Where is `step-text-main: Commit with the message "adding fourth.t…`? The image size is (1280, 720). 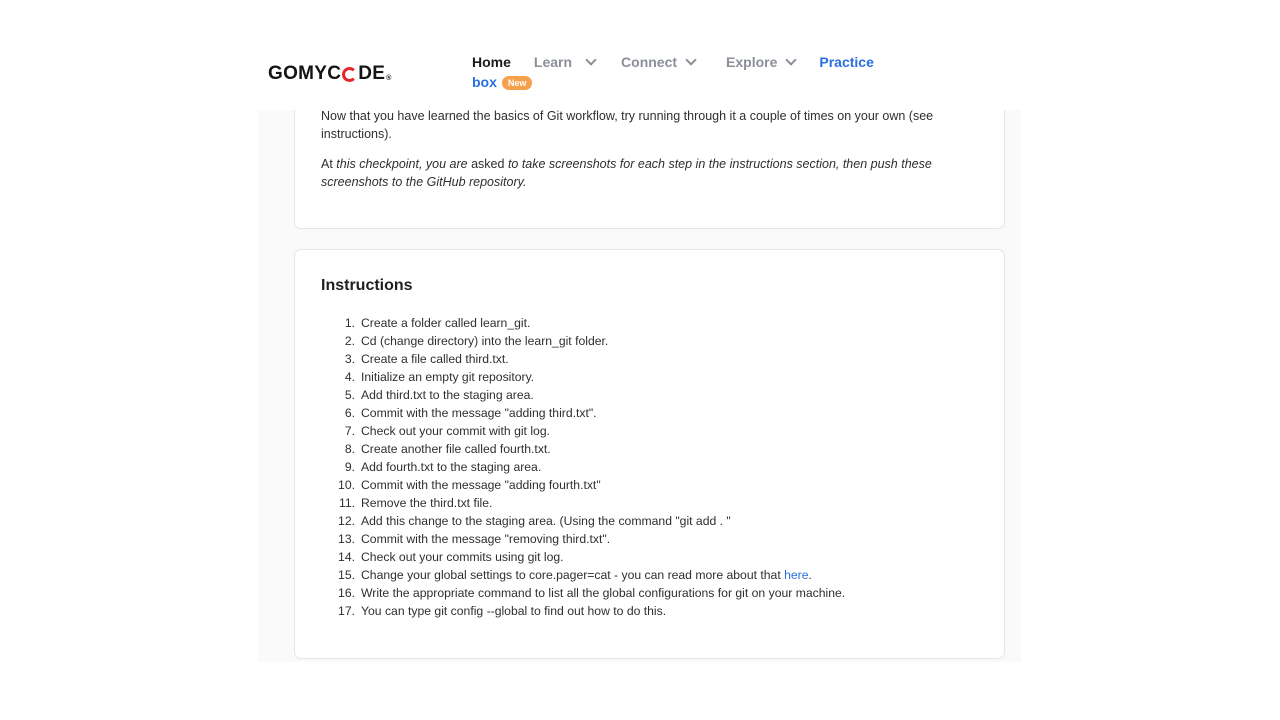
step-text-main: Commit with the message "adding fourth.t… is located at coordinates (481, 485).